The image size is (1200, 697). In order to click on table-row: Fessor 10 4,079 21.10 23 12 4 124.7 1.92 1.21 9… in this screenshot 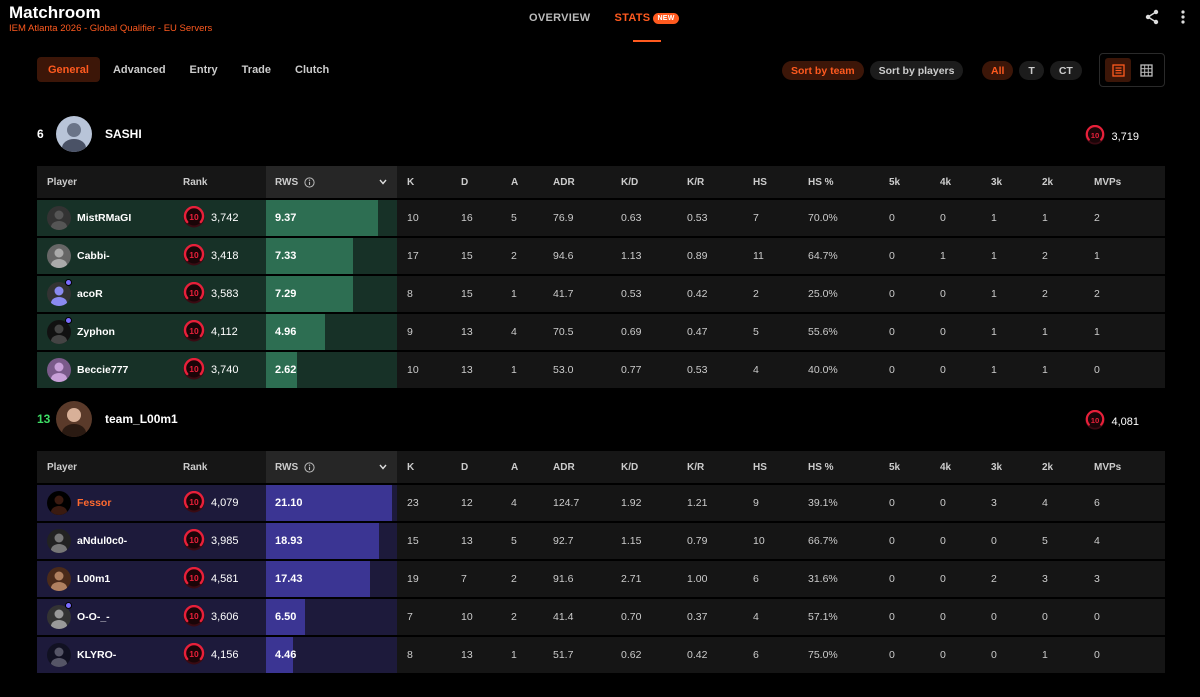, I will do `click(601, 503)`.